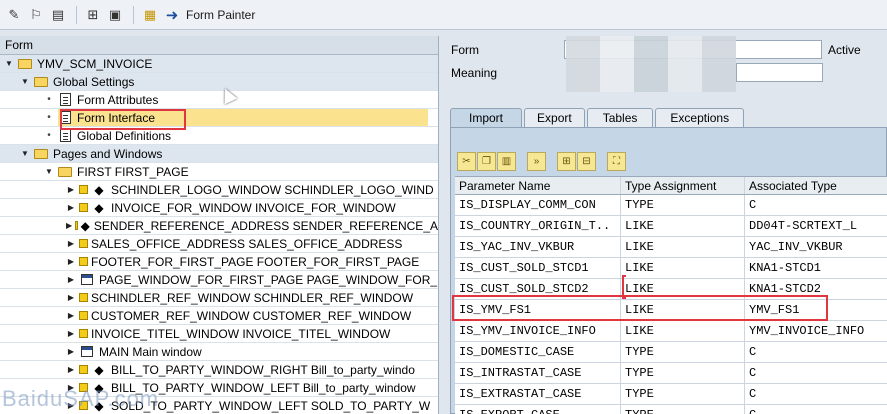 This screenshot has height=414, width=887. Describe the element at coordinates (620, 118) in the screenshot. I see `tab-tables: Tables` at that location.